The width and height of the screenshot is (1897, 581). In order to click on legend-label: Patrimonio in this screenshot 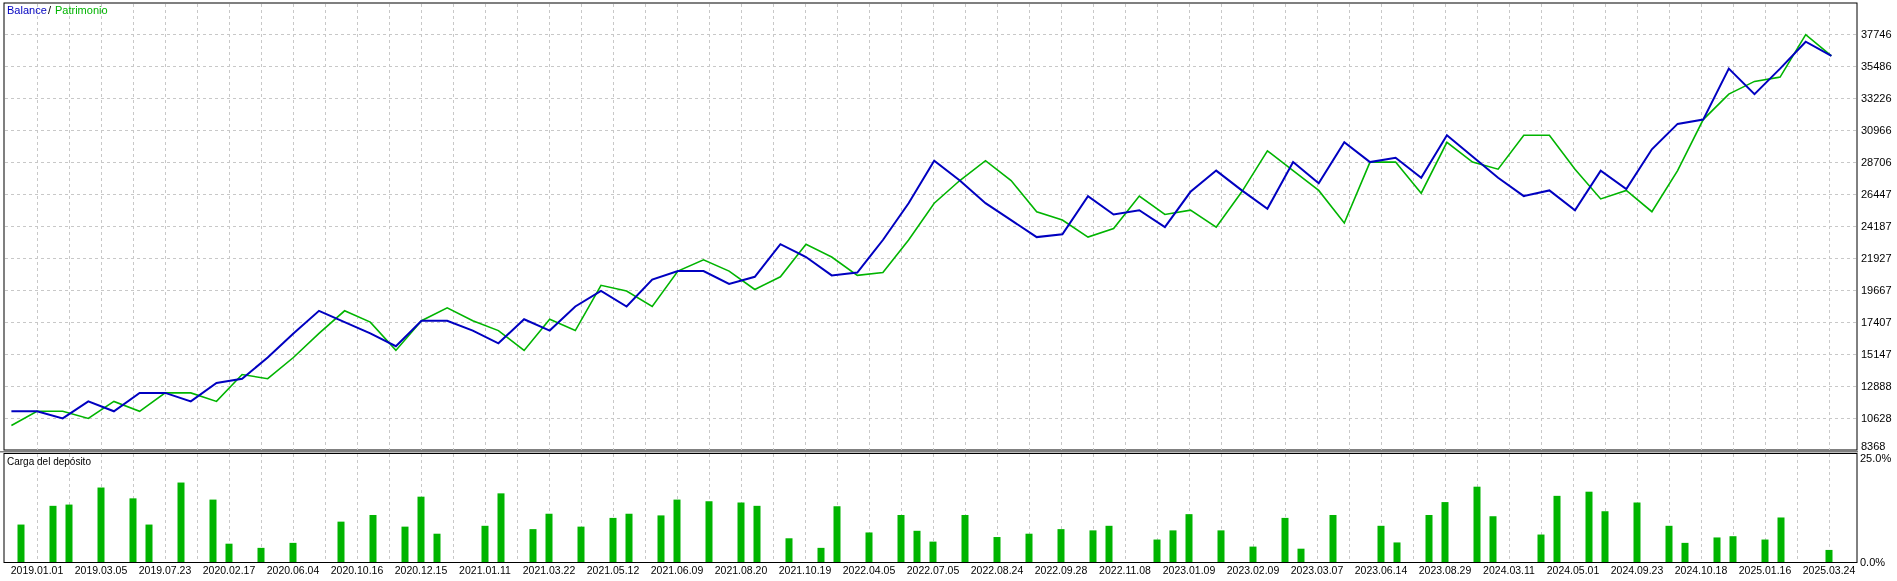, I will do `click(81, 10)`.